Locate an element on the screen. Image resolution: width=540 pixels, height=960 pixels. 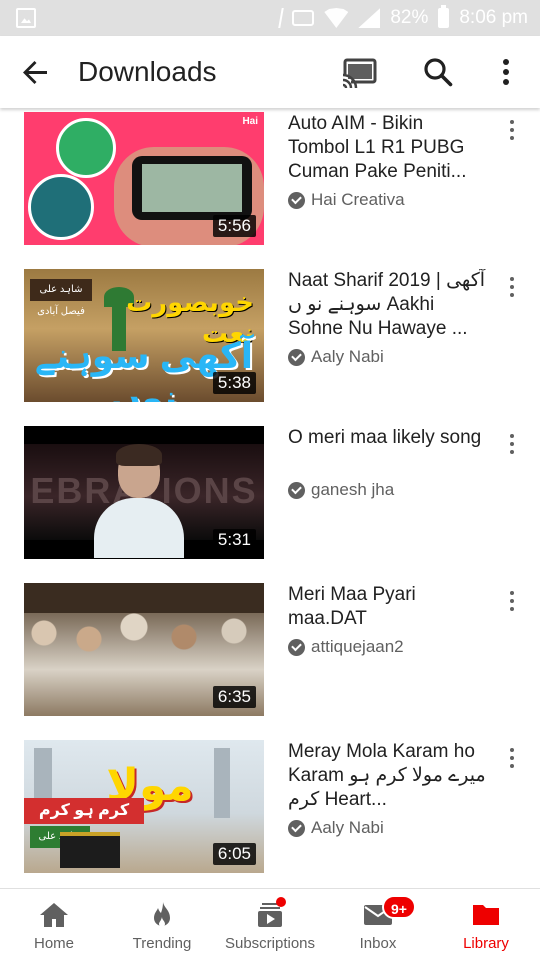
video-thumbnail: 6:35 is located at coordinates (144, 649).